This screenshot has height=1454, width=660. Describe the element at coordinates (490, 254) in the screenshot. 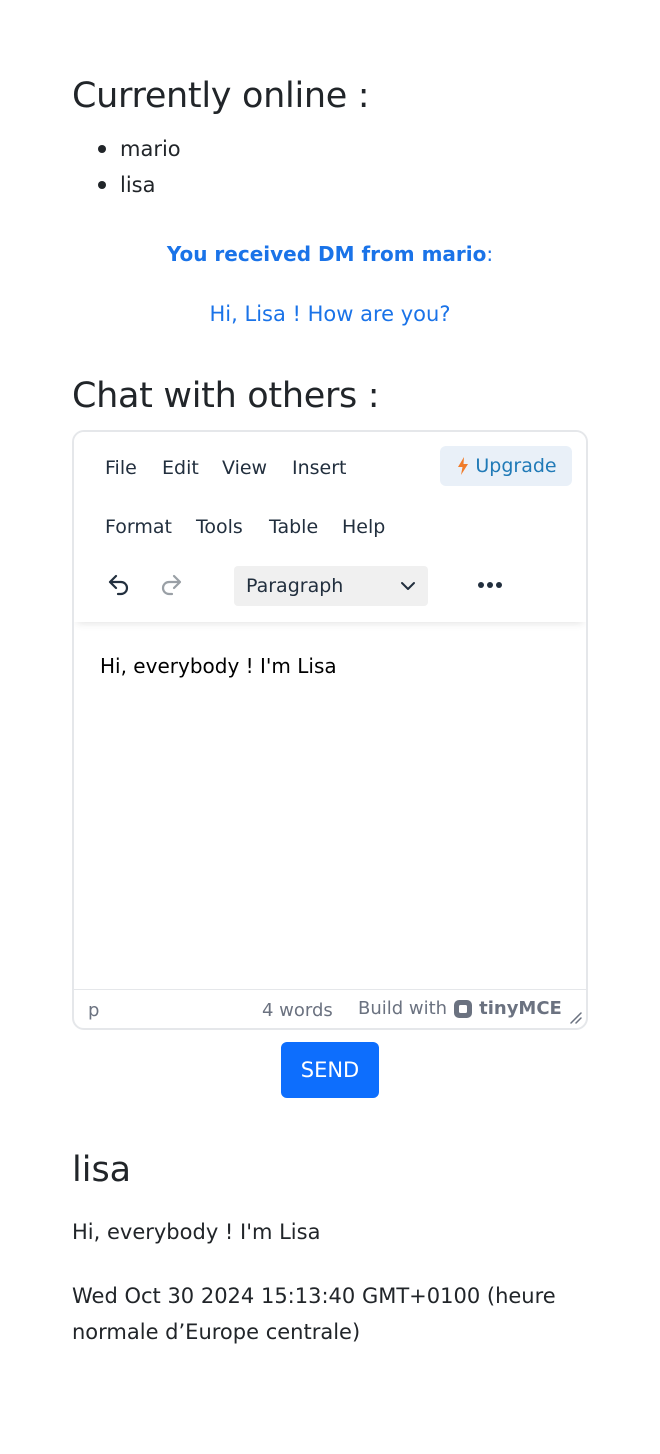

I see `dm-notice-colon: :` at that location.